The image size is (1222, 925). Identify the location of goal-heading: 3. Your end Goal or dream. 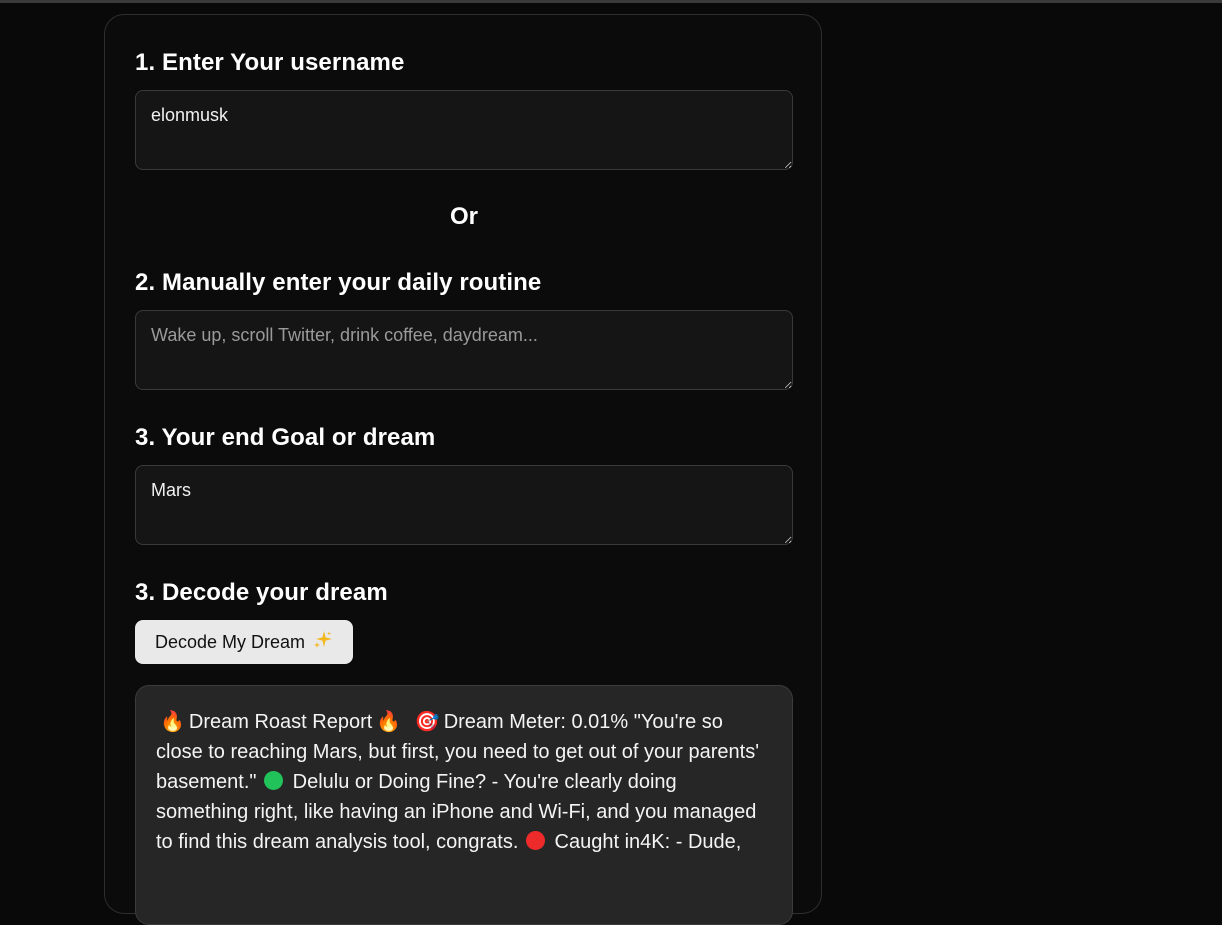
(285, 437).